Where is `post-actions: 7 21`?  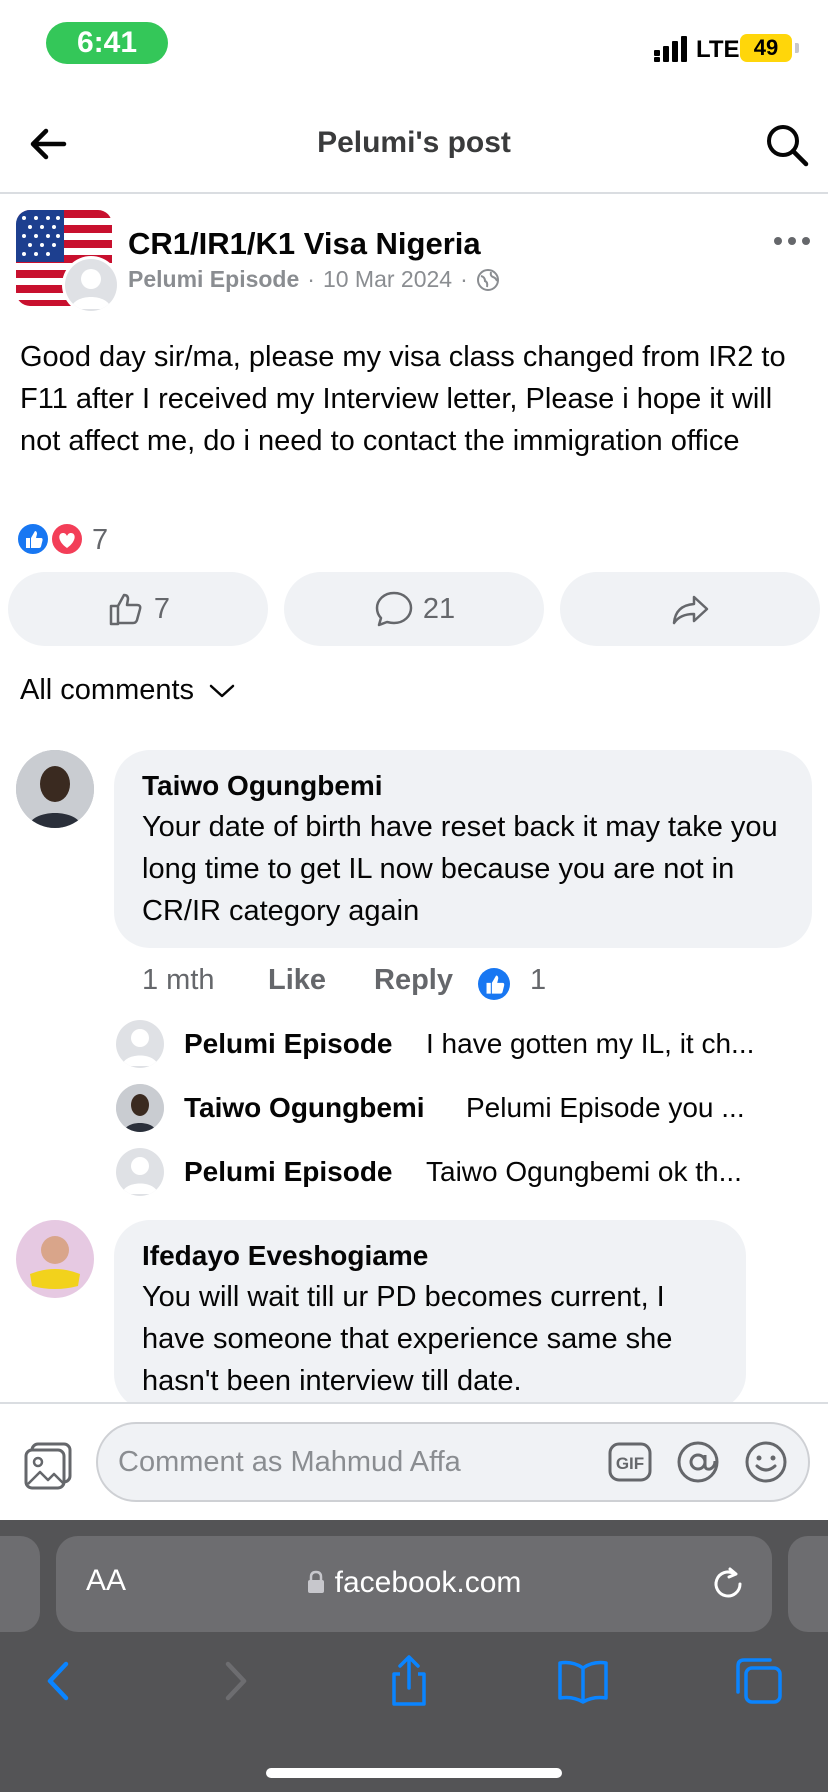
post-actions: 7 21 is located at coordinates (414, 609).